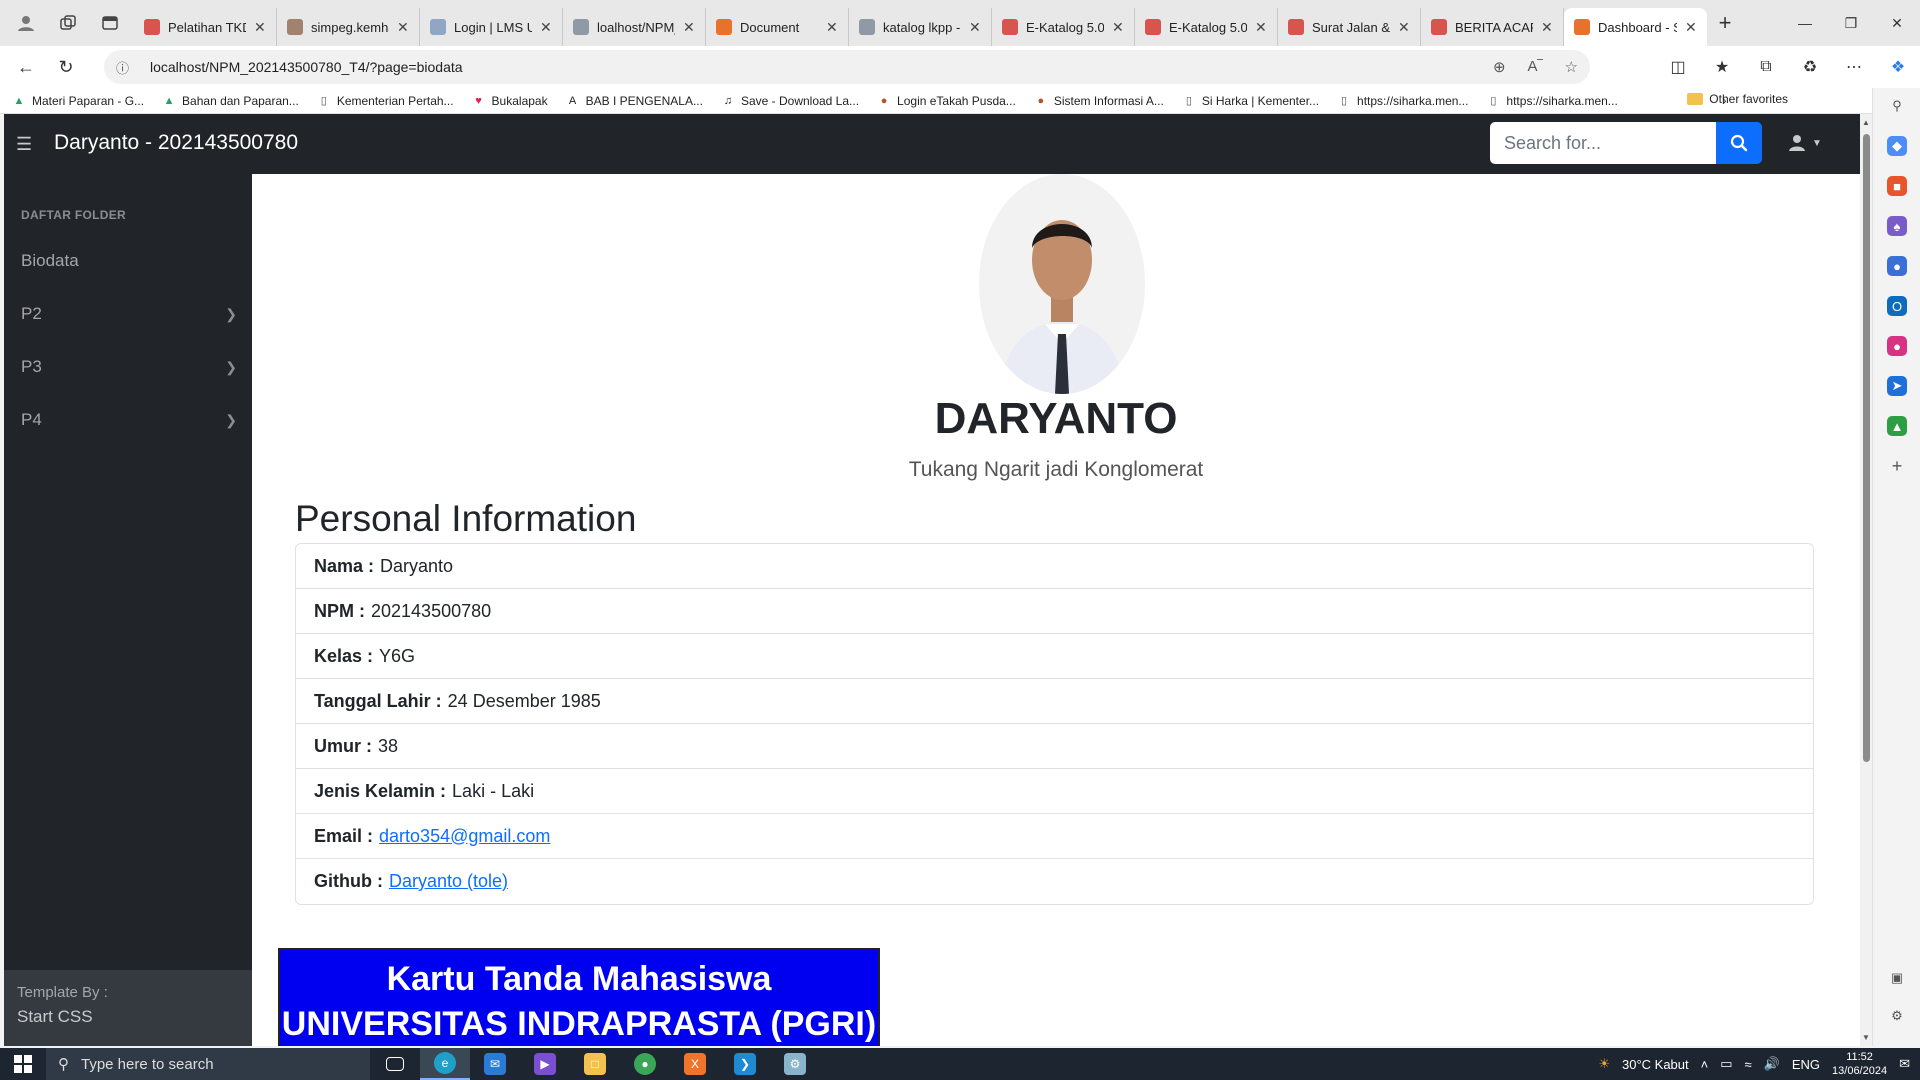  Describe the element at coordinates (395, 1064) in the screenshot. I see `task-view-icon` at that location.